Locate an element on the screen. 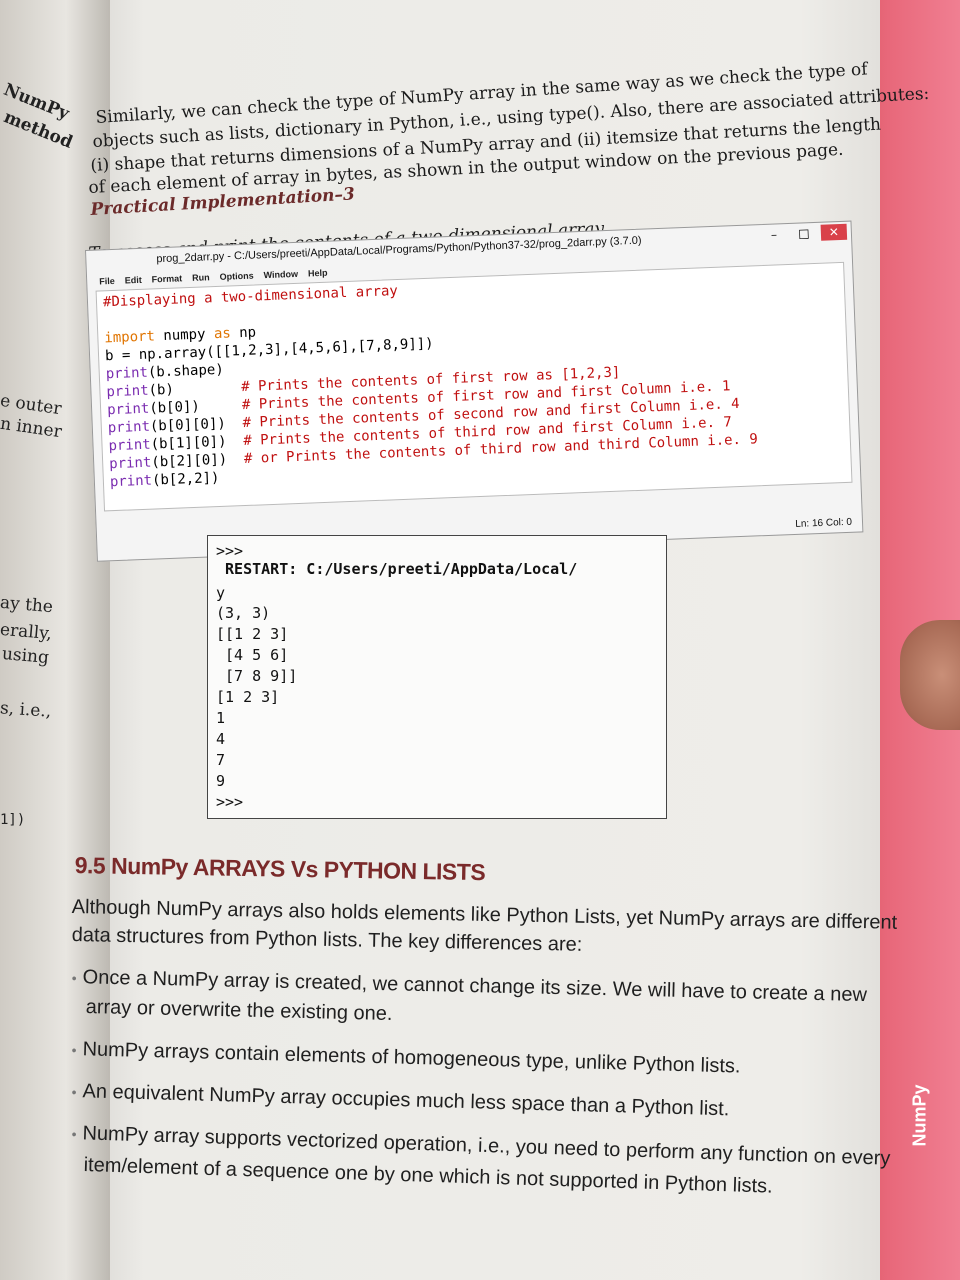  shell-line: (3, 3) is located at coordinates (243, 613).